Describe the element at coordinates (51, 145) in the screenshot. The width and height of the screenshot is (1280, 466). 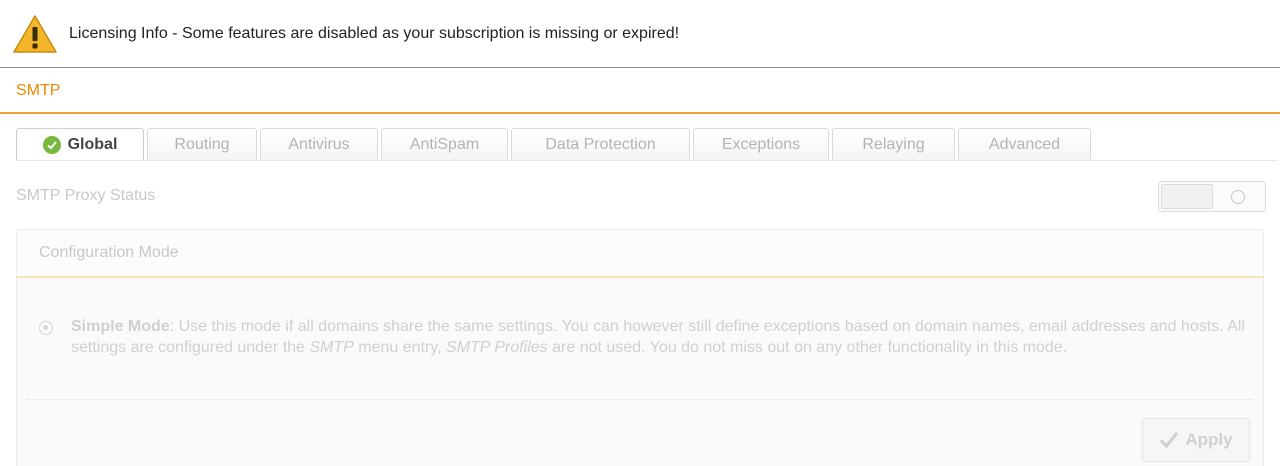
I see `check-circle-icon` at that location.